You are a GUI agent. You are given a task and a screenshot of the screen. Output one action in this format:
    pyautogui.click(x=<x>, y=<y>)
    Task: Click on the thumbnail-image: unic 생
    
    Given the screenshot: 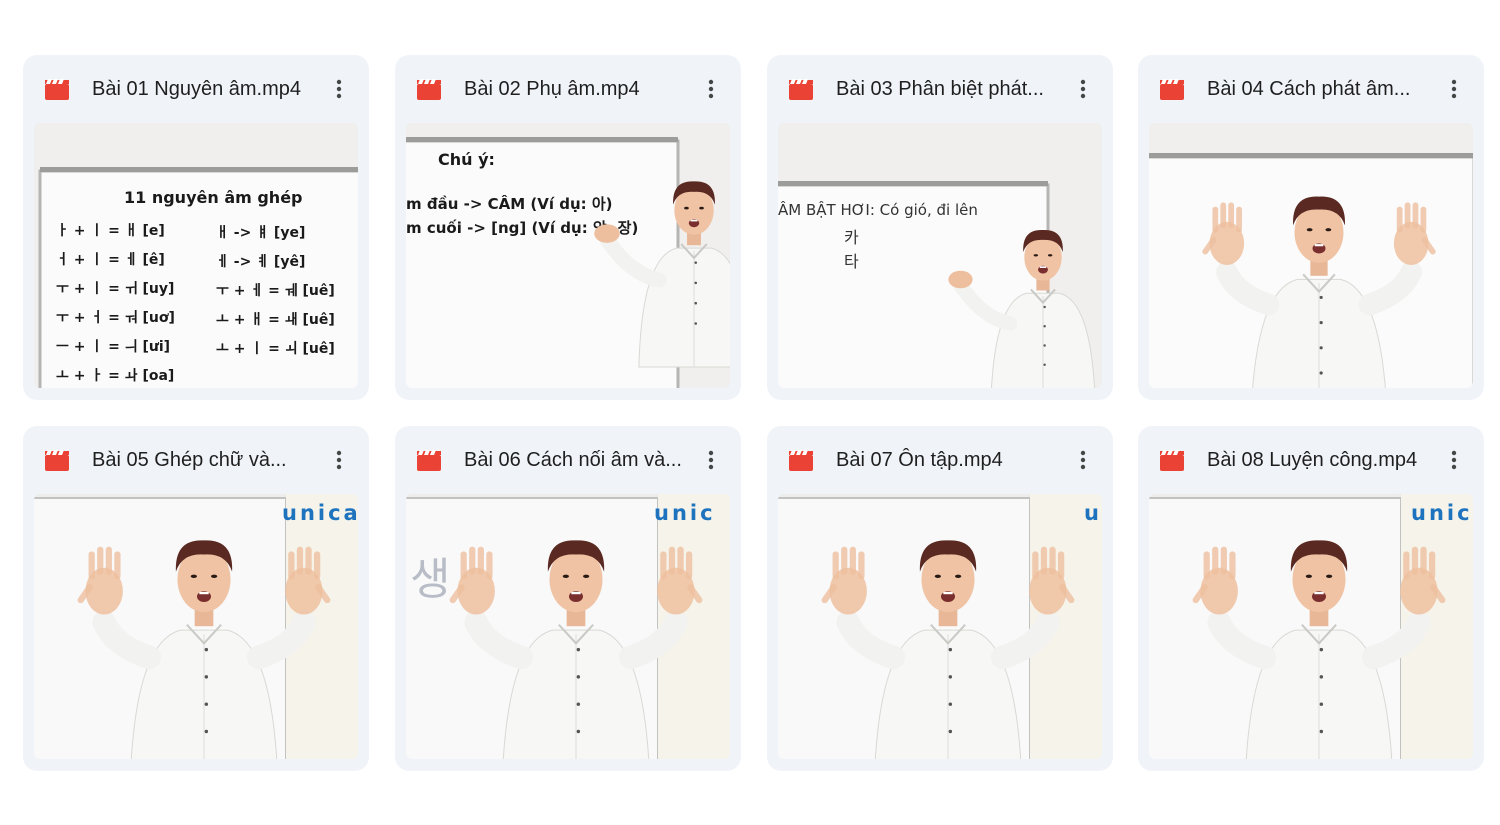 What is the action you would take?
    pyautogui.click(x=568, y=626)
    